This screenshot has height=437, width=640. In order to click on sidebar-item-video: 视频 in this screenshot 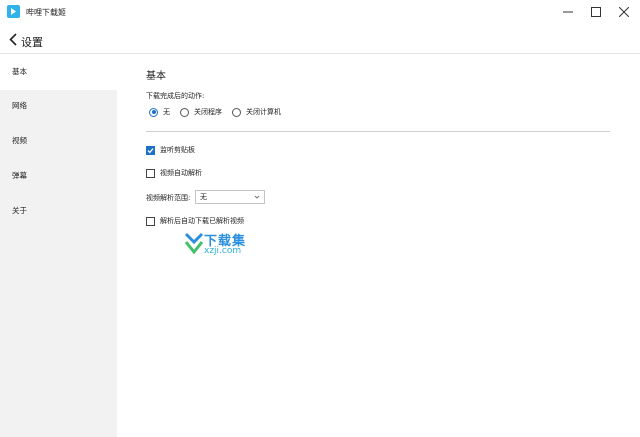, I will do `click(58, 141)`.